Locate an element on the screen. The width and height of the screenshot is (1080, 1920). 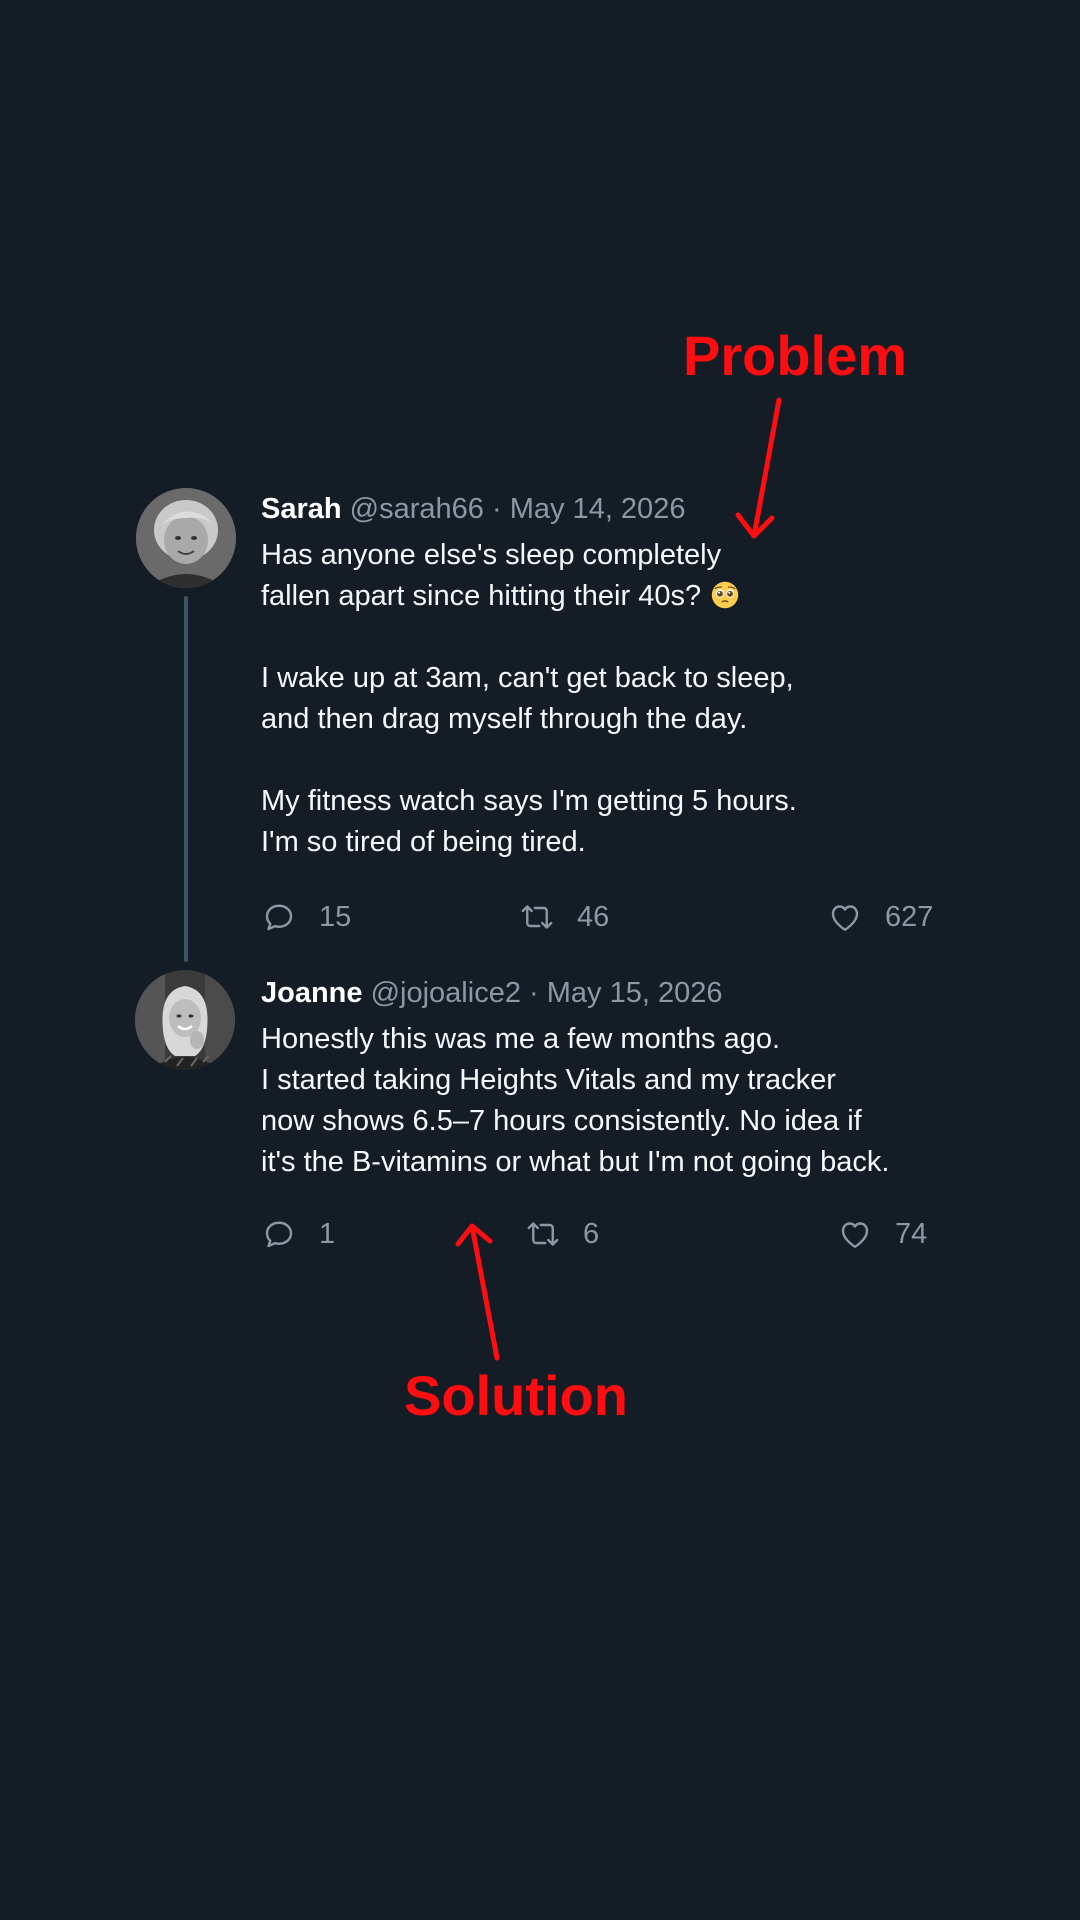
tweet-date: May 15, 2026 is located at coordinates (635, 993).